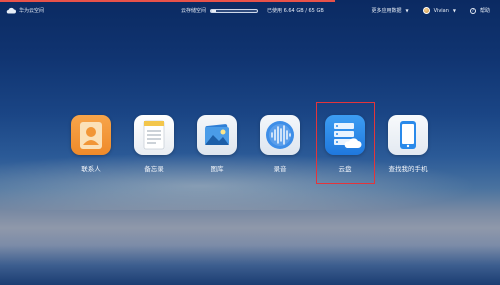  I want to click on app-contacts: 联系人, so click(91, 144).